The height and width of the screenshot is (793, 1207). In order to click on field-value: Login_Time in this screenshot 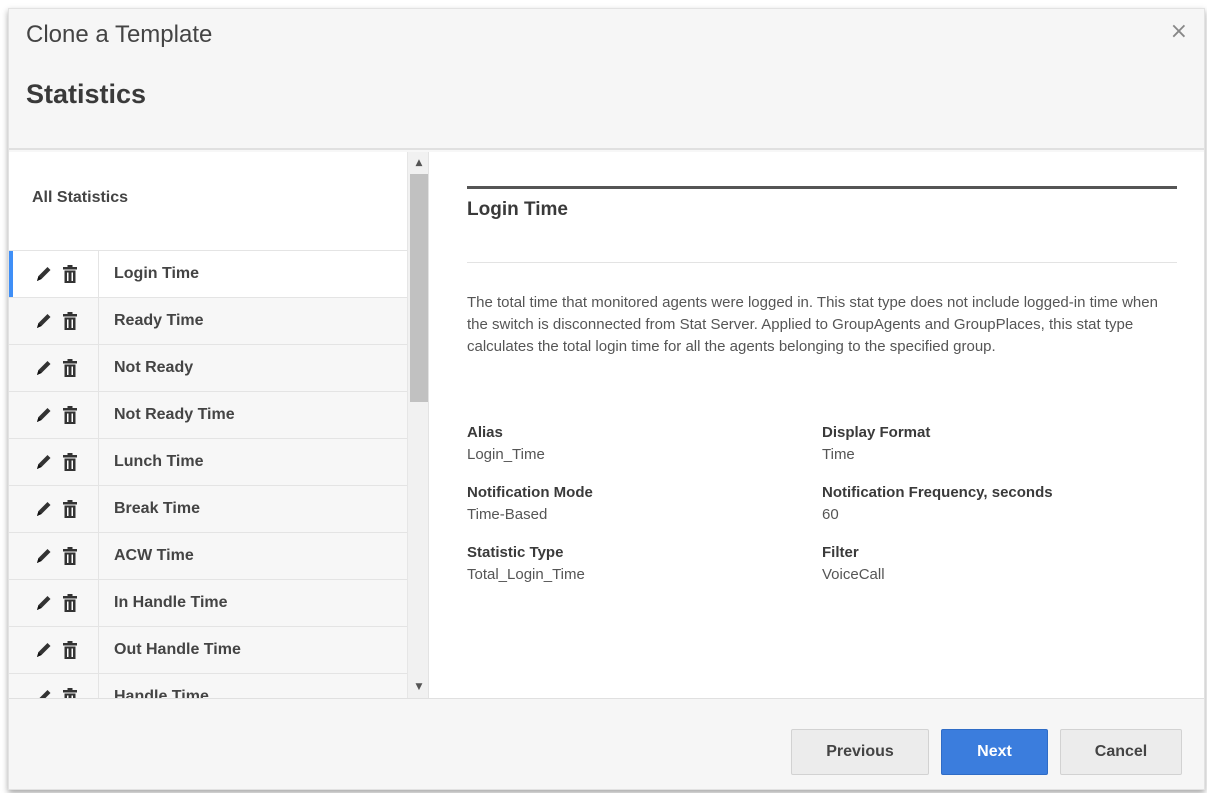, I will do `click(506, 454)`.